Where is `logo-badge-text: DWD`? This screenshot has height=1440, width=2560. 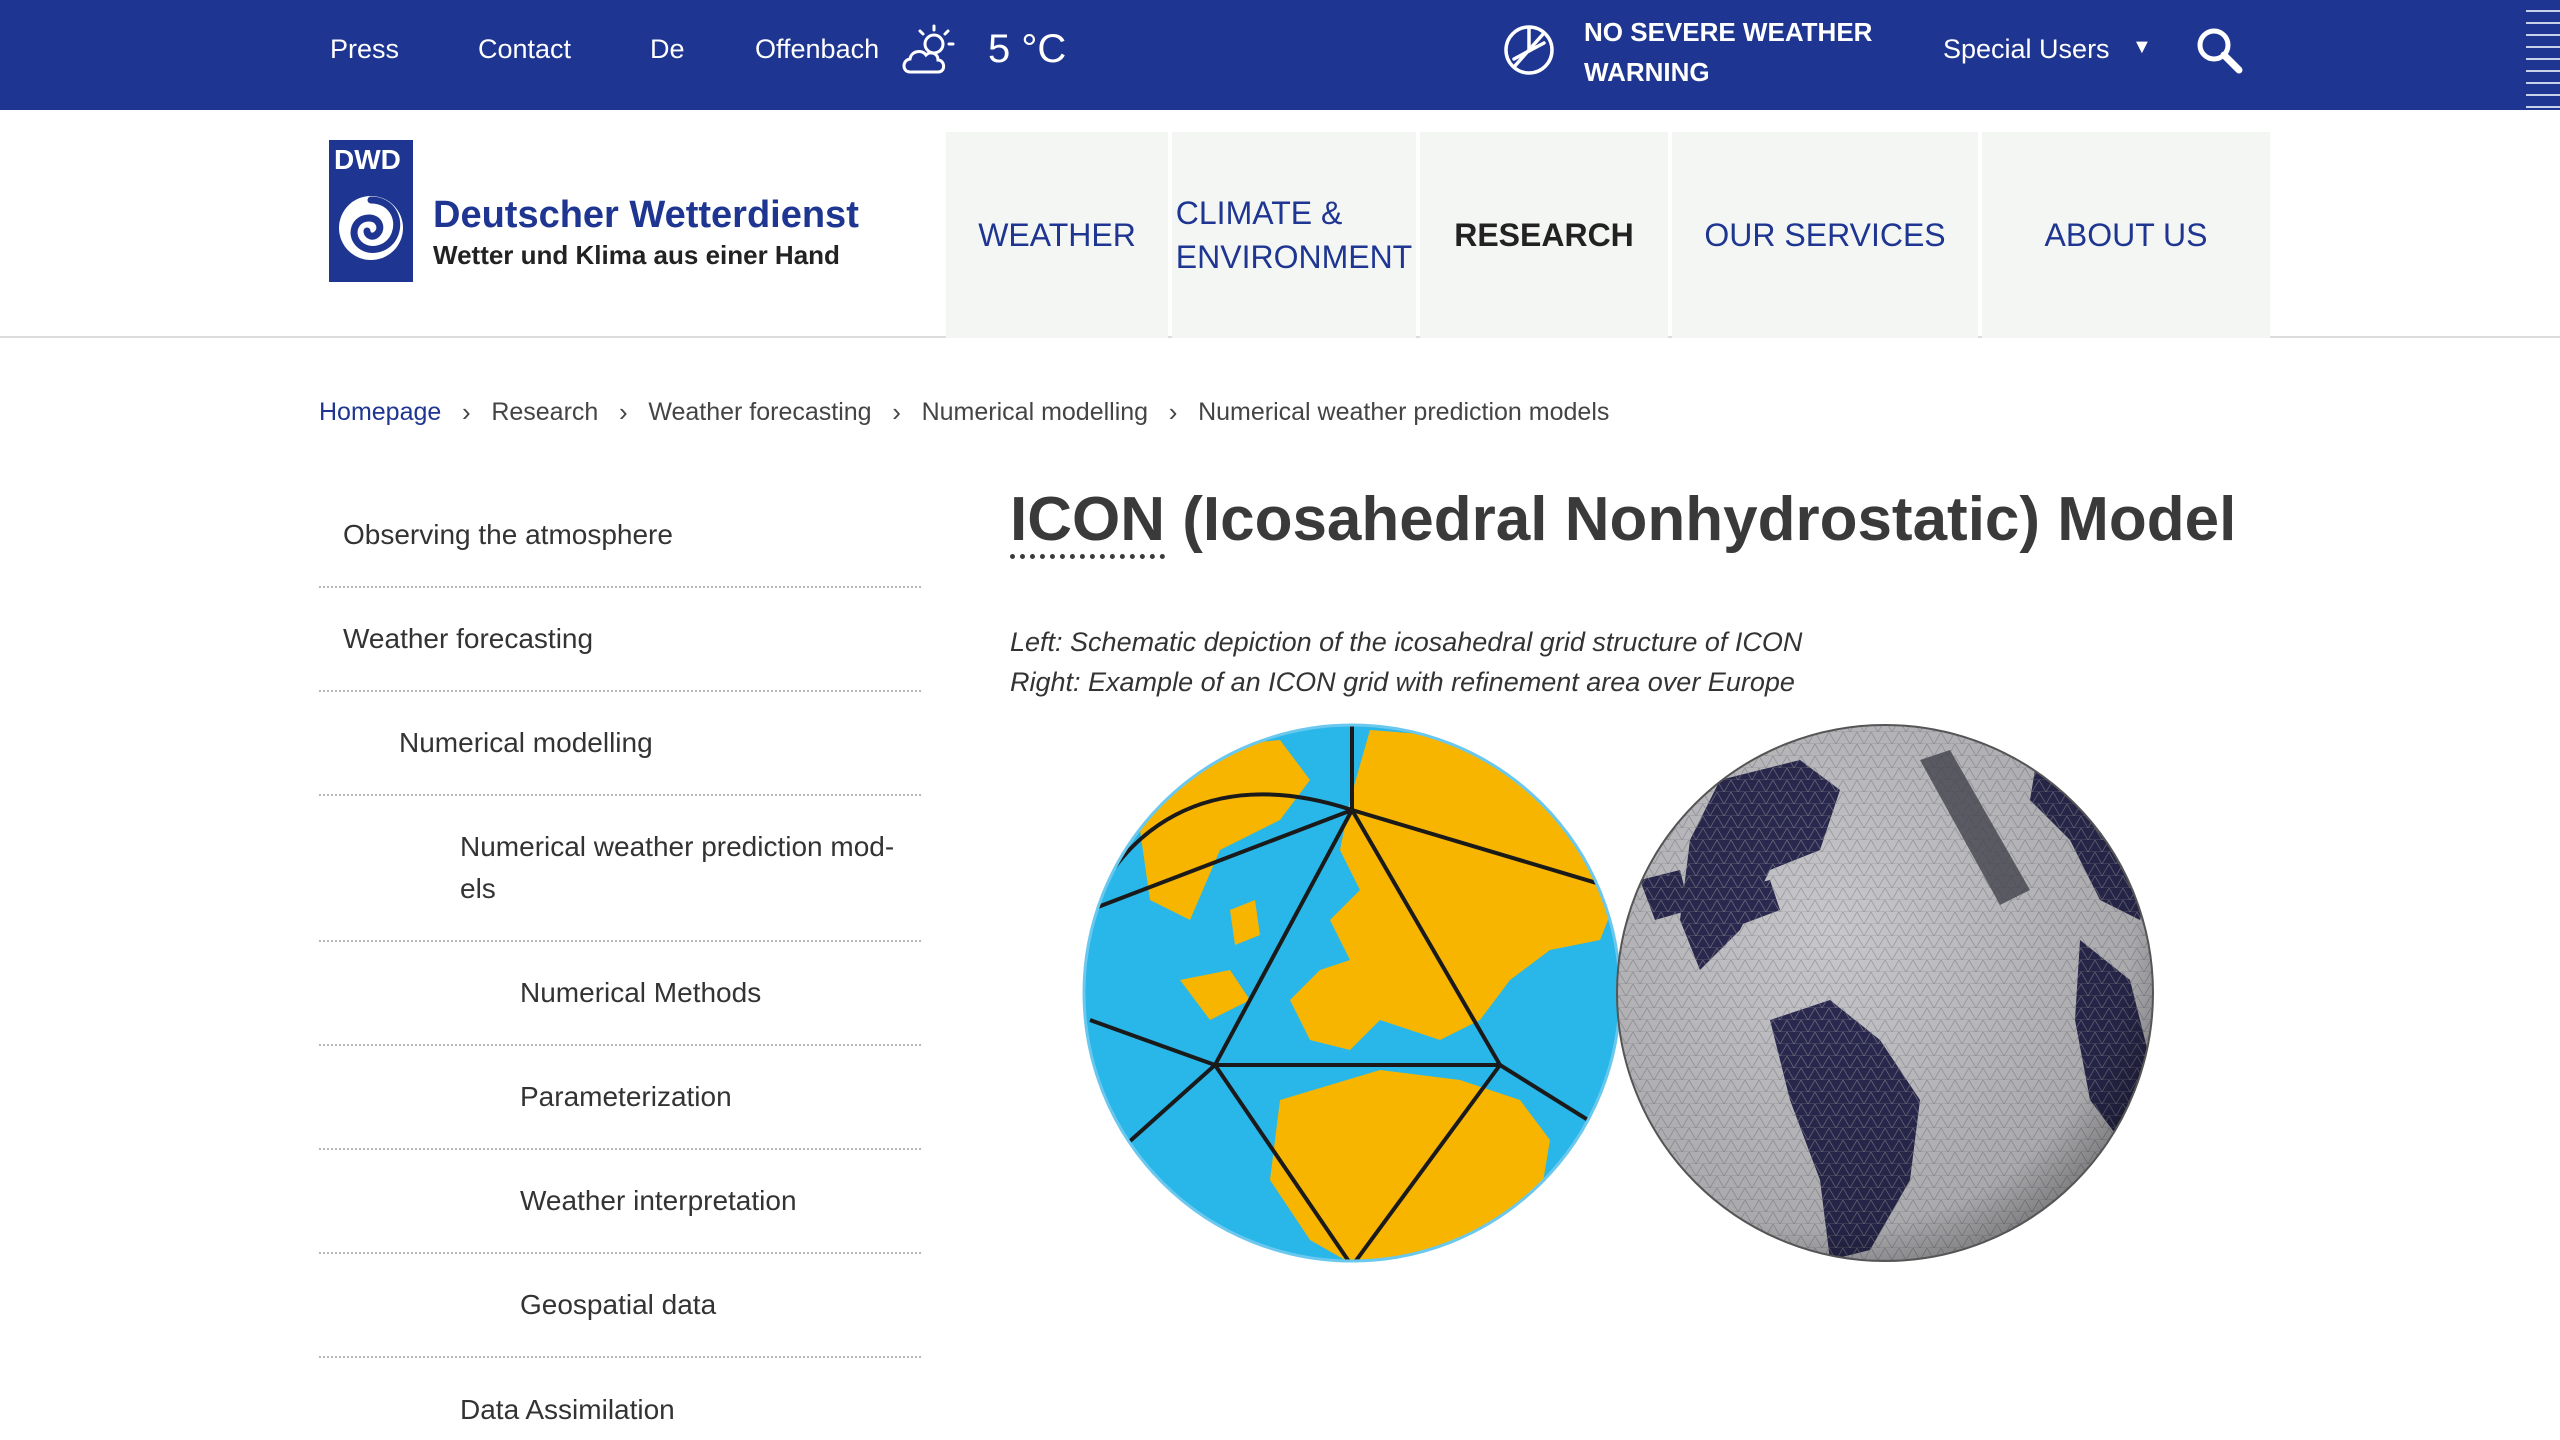
logo-badge-text: DWD is located at coordinates (367, 159).